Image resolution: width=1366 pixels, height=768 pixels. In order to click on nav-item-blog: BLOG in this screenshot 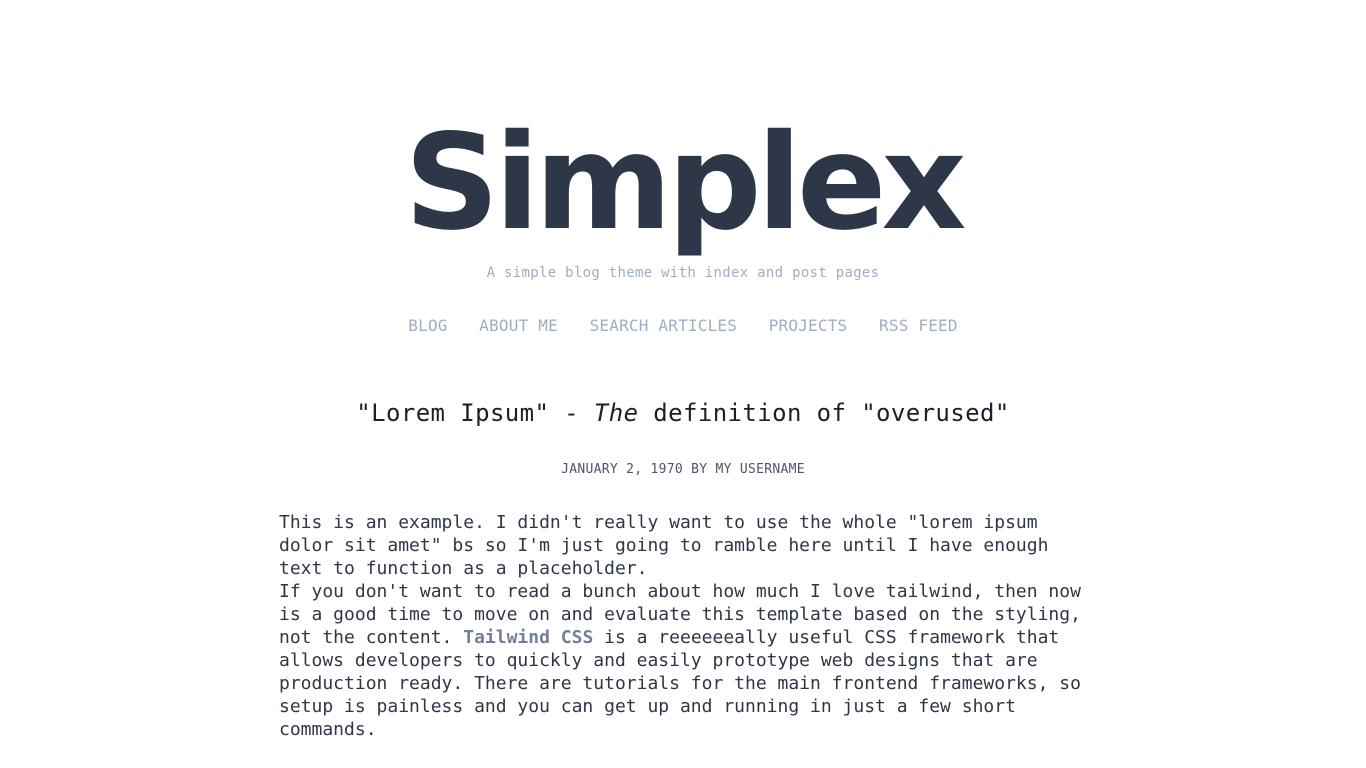, I will do `click(427, 325)`.